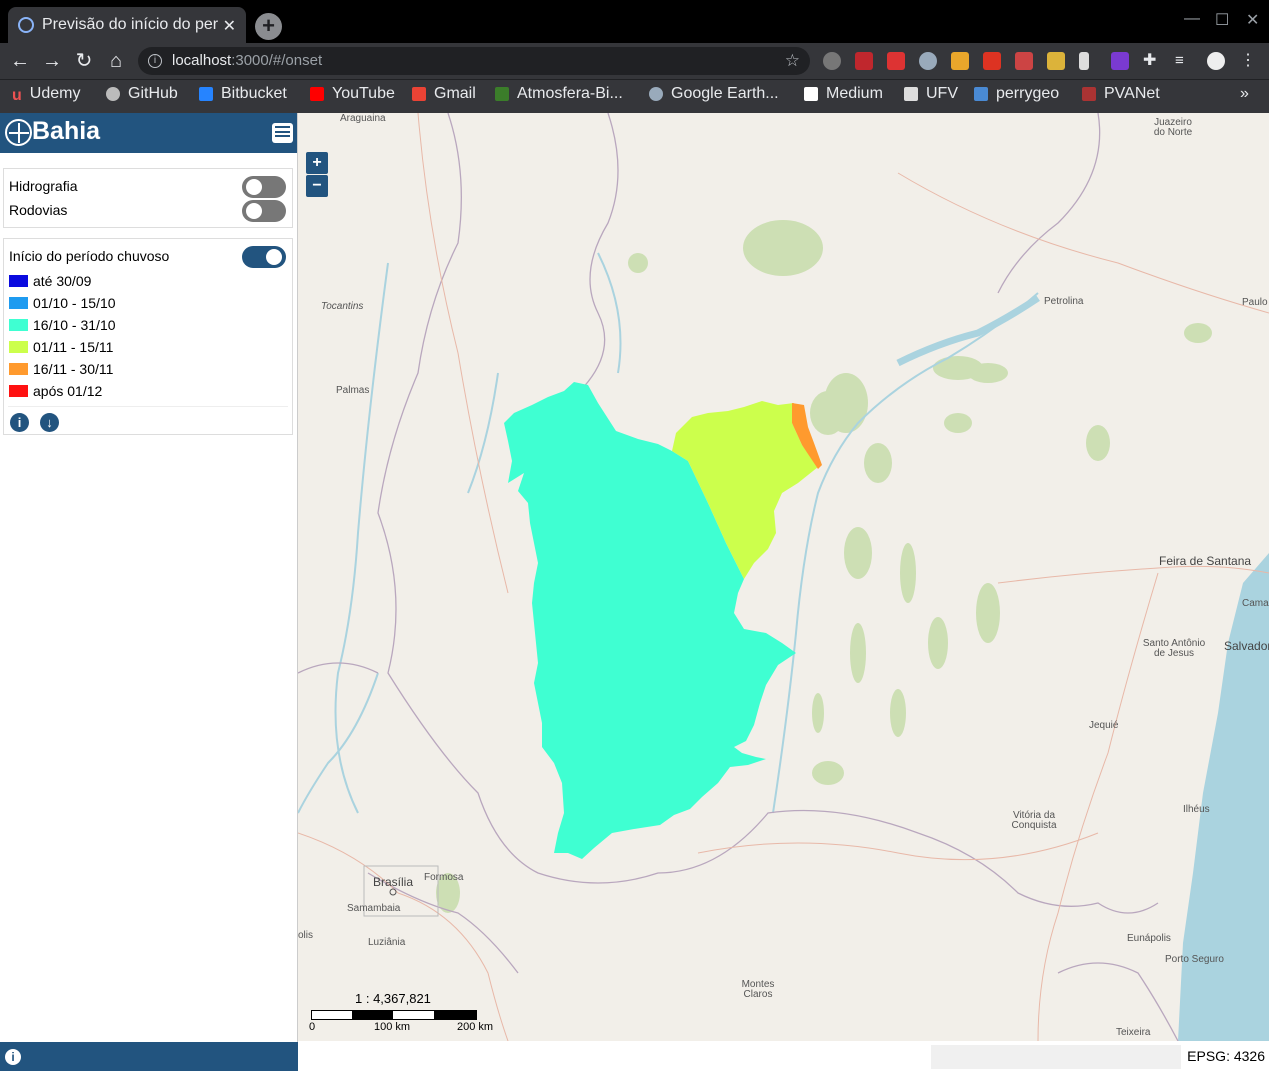 The height and width of the screenshot is (1071, 1269). What do you see at coordinates (474, 61) in the screenshot?
I see `address-bar: i localhost:3000/#/onset ☆` at bounding box center [474, 61].